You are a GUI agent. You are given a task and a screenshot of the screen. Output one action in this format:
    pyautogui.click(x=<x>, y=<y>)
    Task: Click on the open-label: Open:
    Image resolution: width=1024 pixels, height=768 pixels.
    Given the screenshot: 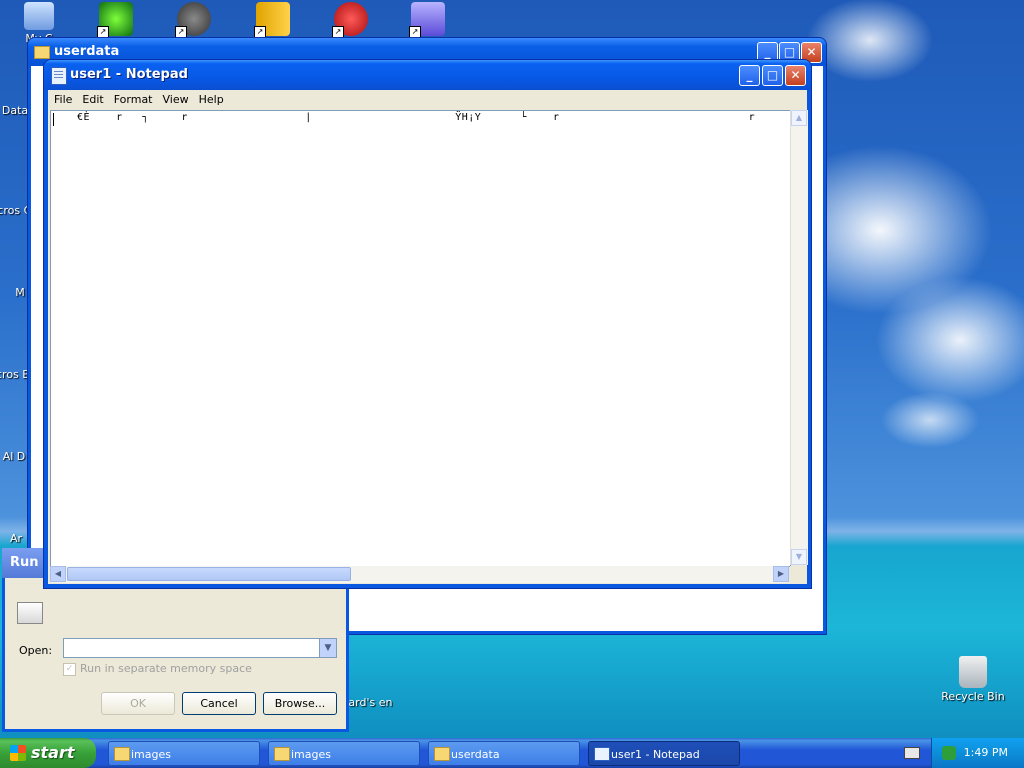 What is the action you would take?
    pyautogui.click(x=36, y=650)
    